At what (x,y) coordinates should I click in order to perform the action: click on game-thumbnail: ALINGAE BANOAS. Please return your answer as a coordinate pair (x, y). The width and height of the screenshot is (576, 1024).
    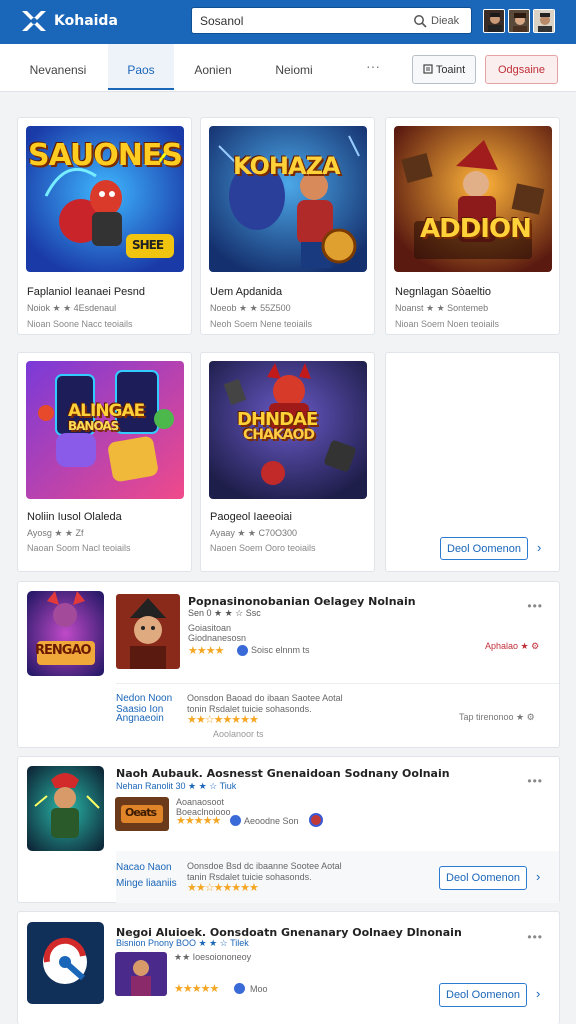
    Looking at the image, I should click on (105, 430).